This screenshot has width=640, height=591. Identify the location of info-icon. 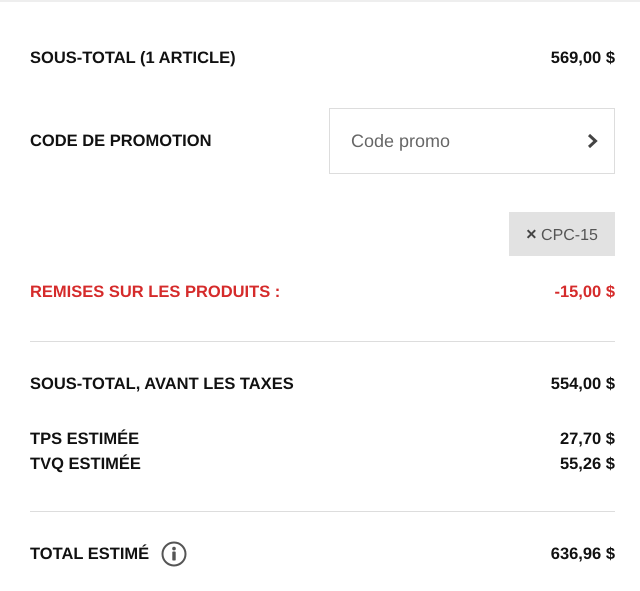
(174, 554).